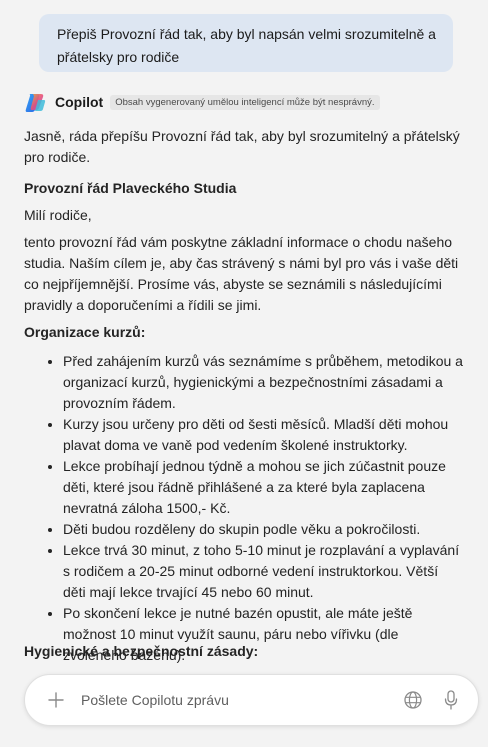 This screenshot has height=747, width=488. I want to click on message-composer, so click(251, 700).